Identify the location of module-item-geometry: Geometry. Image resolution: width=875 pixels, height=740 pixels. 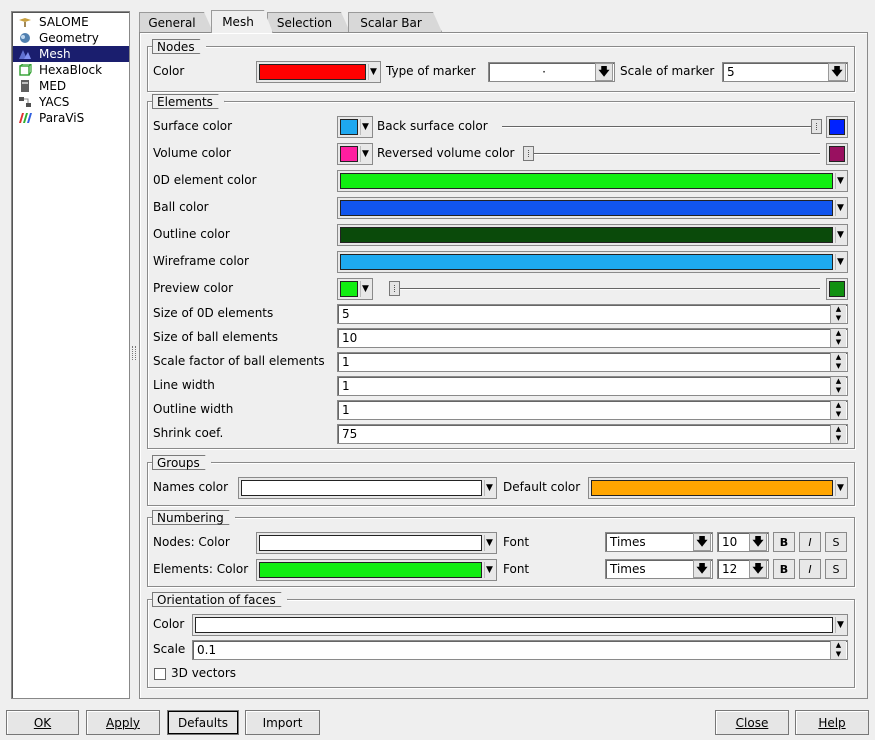
(71, 38).